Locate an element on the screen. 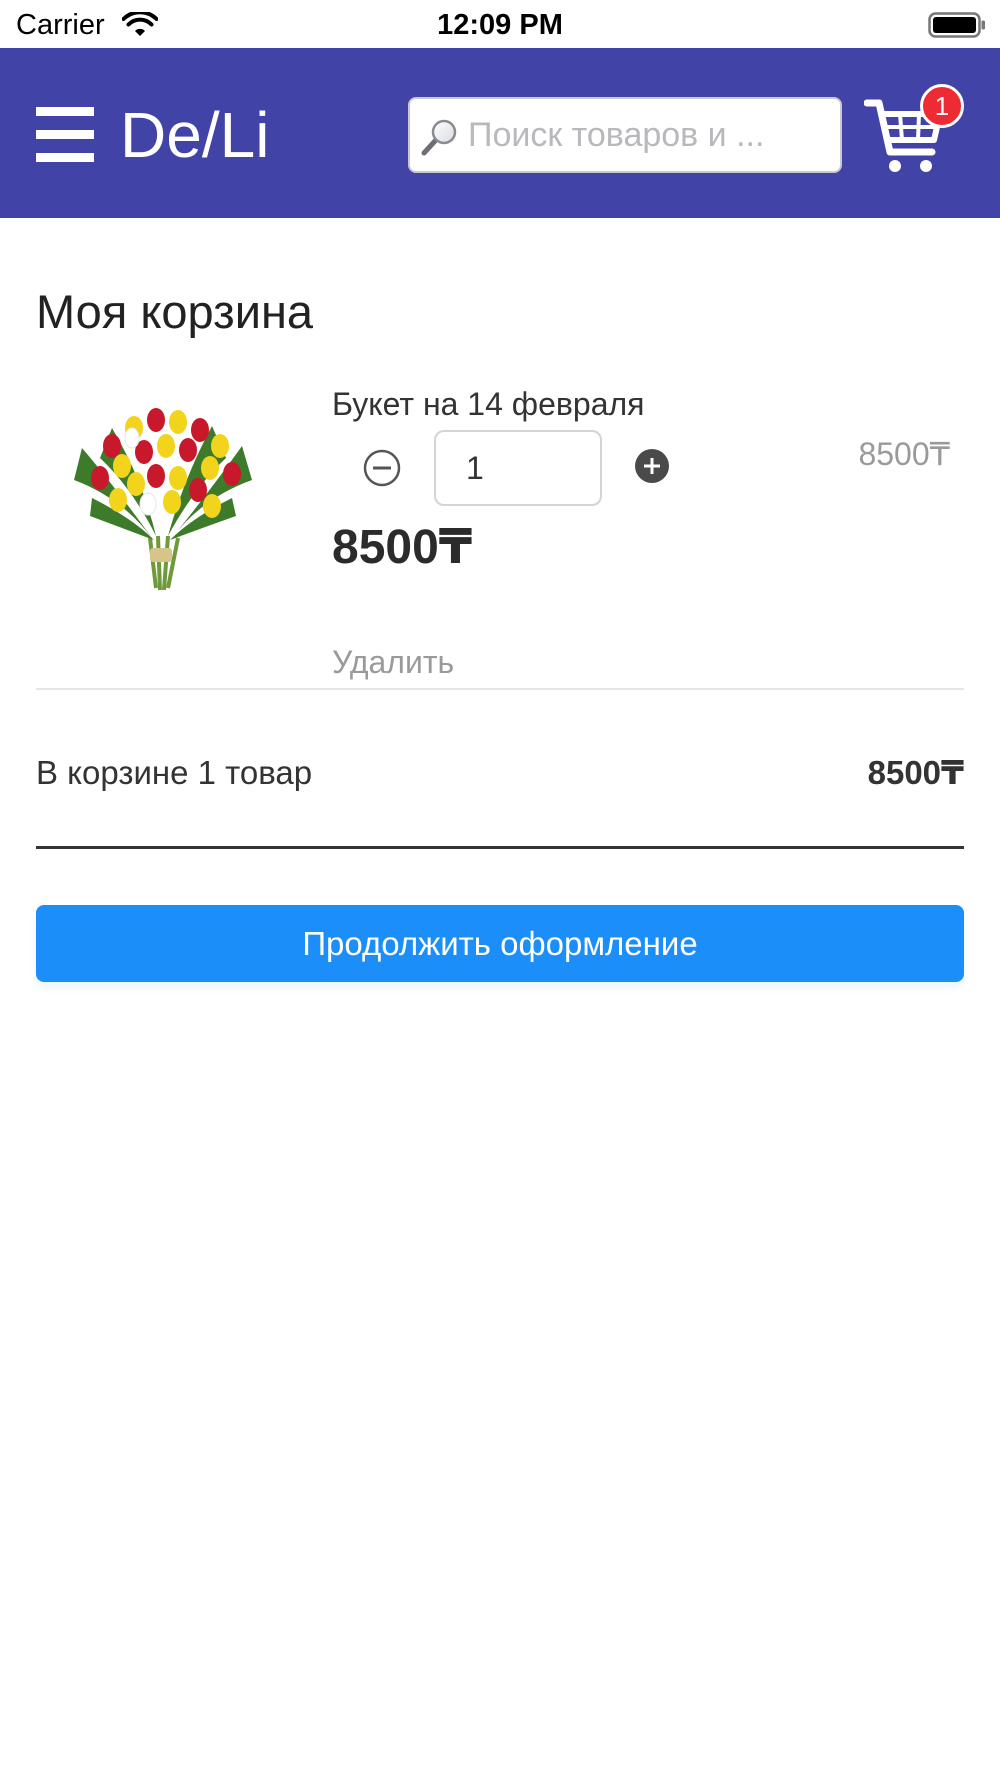  status-time: 12:09 PM is located at coordinates (500, 25).